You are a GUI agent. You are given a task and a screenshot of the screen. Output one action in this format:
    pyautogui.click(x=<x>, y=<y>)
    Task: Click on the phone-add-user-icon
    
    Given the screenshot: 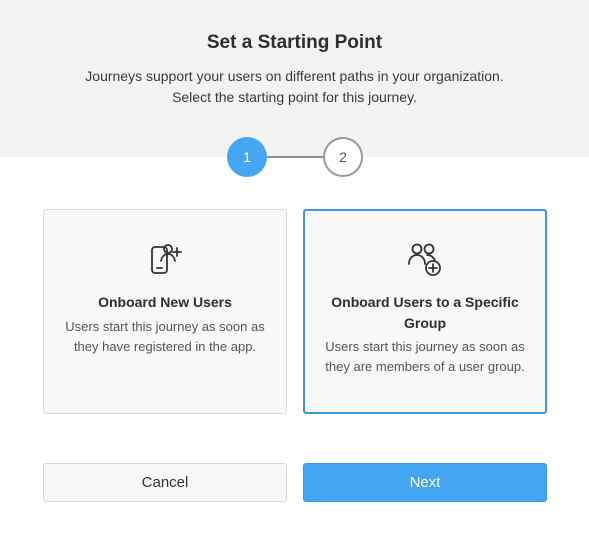 What is the action you would take?
    pyautogui.click(x=166, y=259)
    